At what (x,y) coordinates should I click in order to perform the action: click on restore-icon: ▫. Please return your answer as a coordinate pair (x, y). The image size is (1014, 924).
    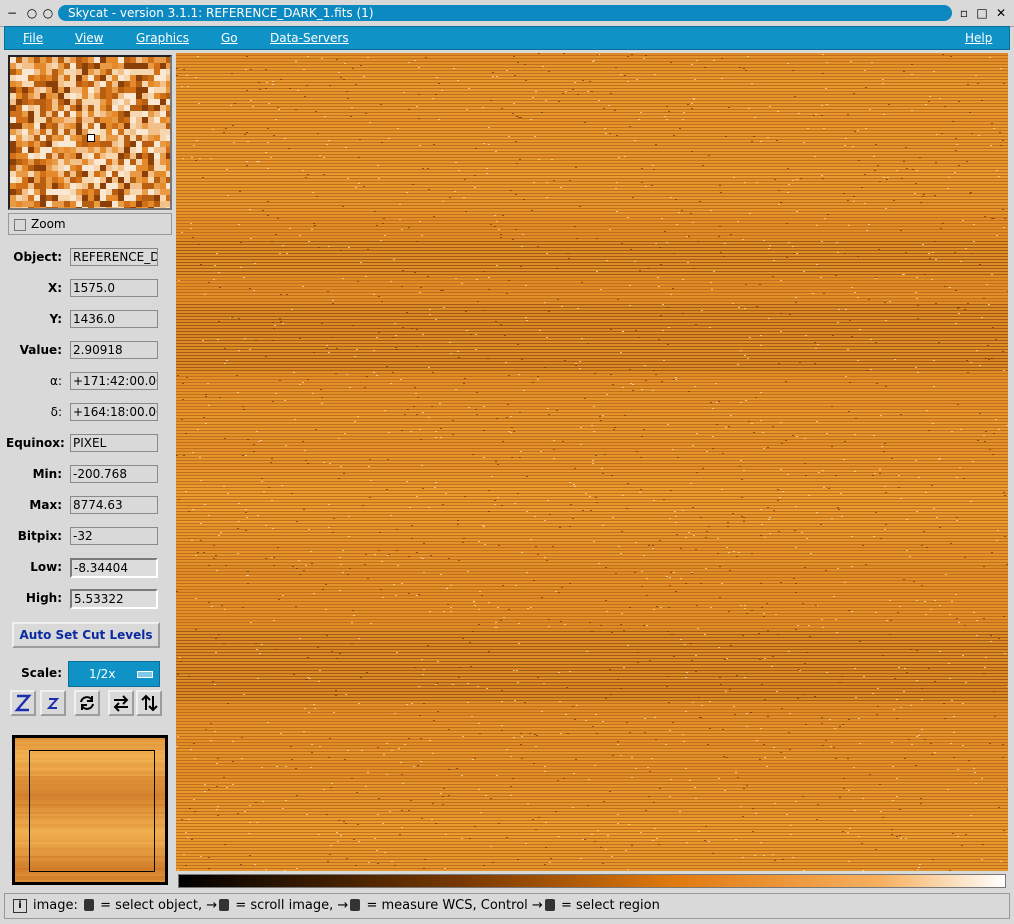
    Looking at the image, I should click on (964, 13).